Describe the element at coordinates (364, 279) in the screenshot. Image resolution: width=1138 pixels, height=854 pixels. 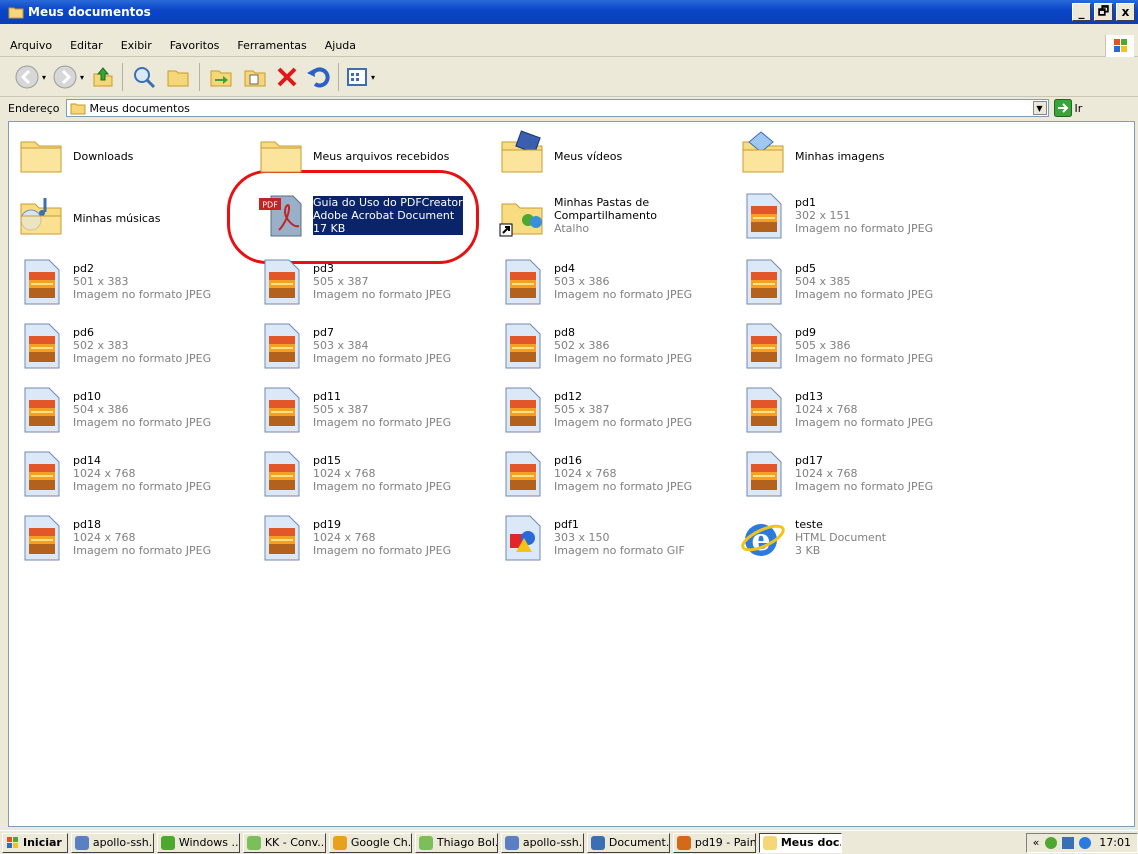
I see `file-item: pd3 505 x 387 Imagem no formato JPEG` at that location.